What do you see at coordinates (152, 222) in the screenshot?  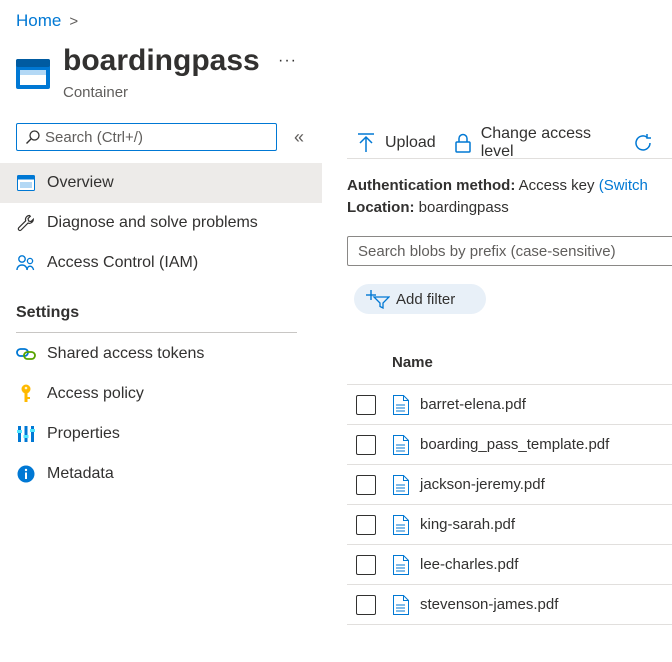 I see `sidebar-item-label: Diagnose and solve problems` at bounding box center [152, 222].